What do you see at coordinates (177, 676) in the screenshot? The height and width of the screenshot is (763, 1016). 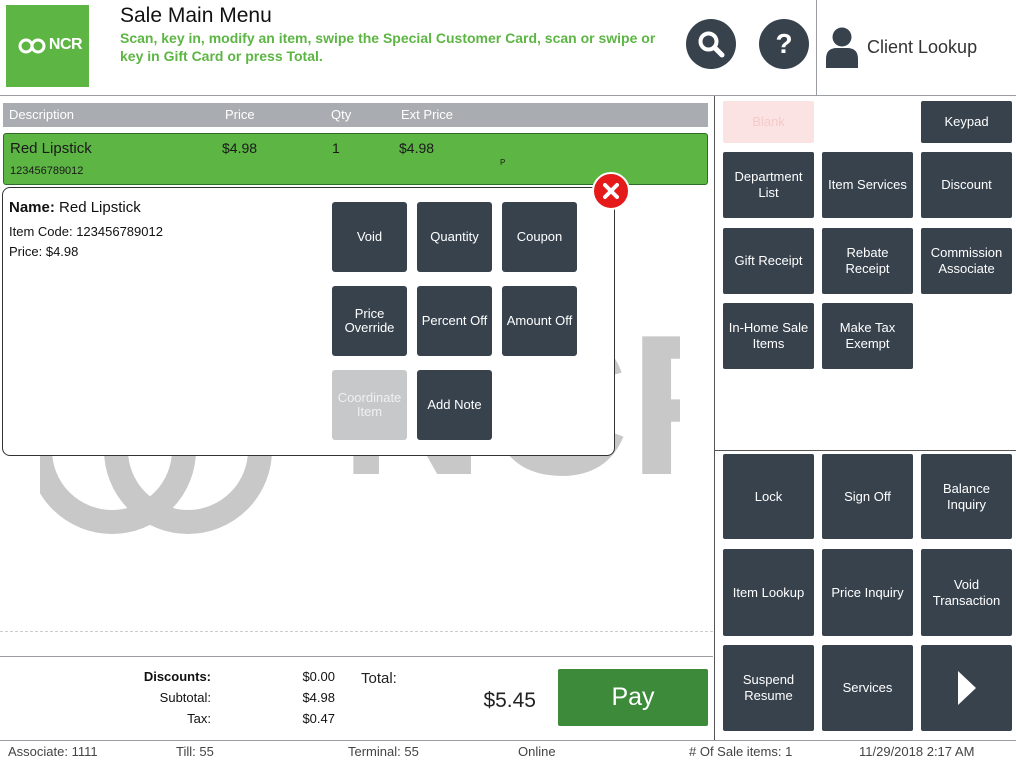 I see `discounts-label: Discounts:` at bounding box center [177, 676].